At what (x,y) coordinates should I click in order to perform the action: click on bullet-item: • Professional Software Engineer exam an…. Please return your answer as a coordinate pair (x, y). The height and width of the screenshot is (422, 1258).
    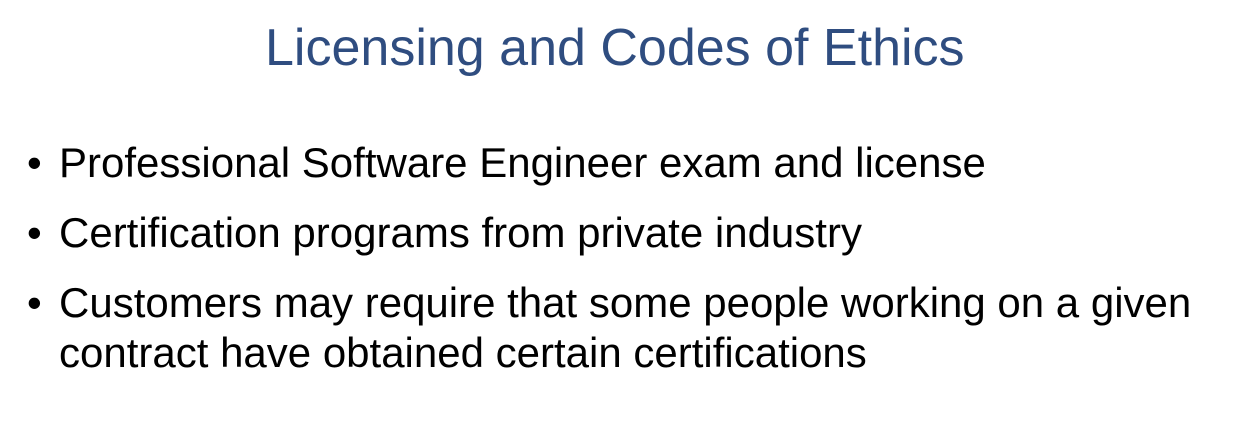
    Looking at the image, I should click on (637, 163).